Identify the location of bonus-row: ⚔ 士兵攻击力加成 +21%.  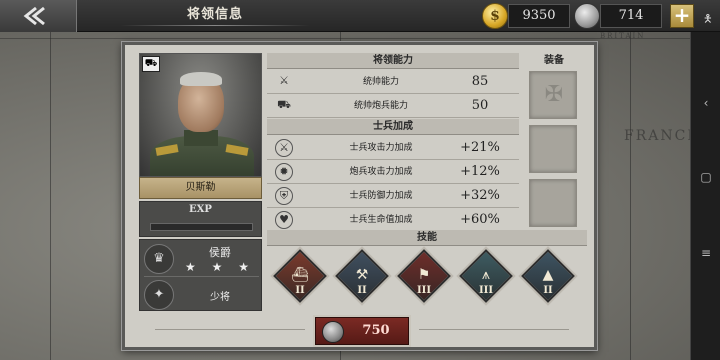
(393, 148).